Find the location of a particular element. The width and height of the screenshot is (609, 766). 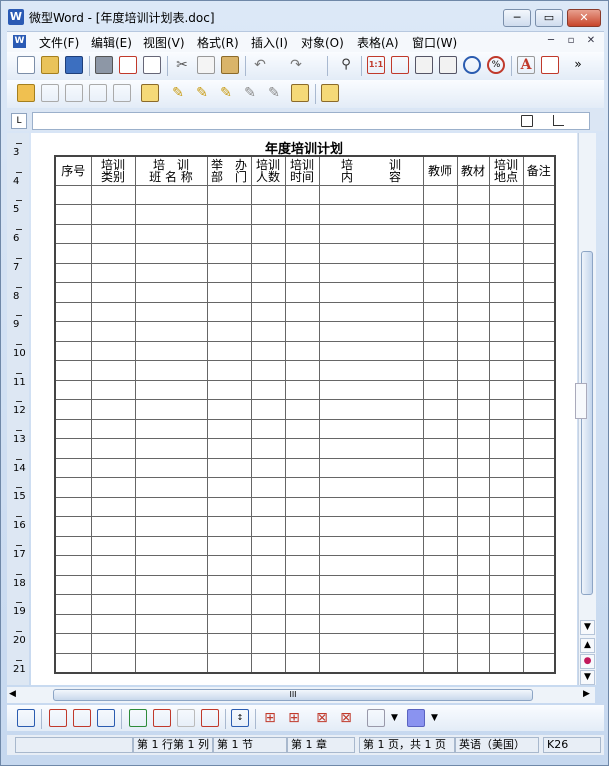

vertical-ruler: 3 4 5 6 7 8 9 10 11 12 13 14 15 16 17 18 19 20 21 is located at coordinates (18, 409).